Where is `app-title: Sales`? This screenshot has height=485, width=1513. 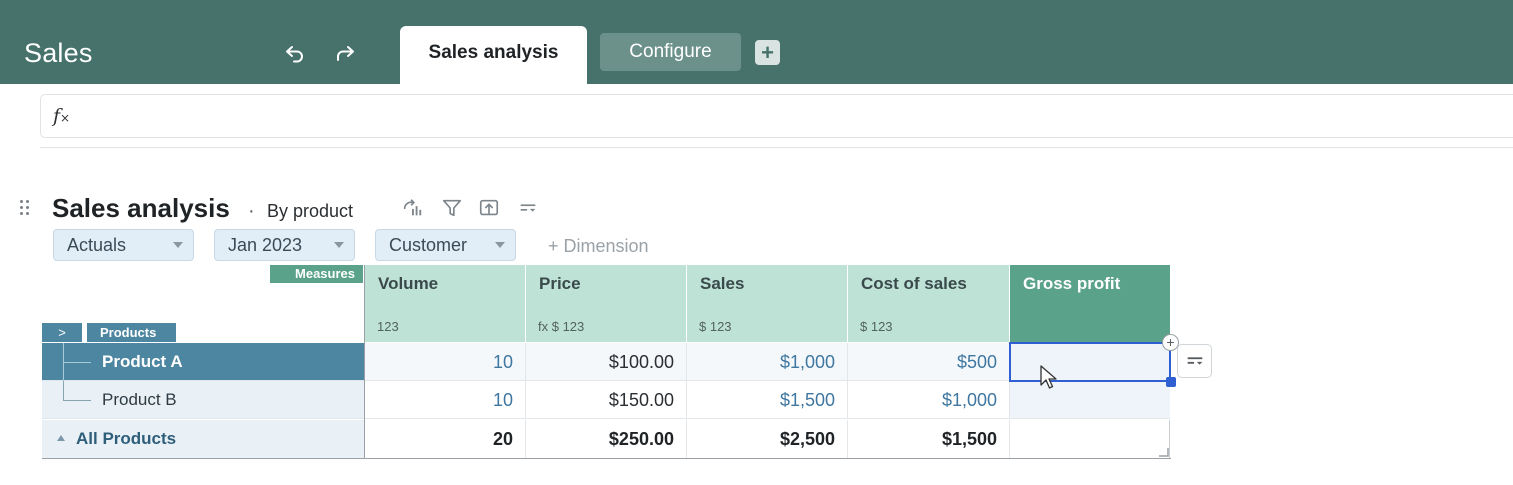
app-title: Sales is located at coordinates (58, 53).